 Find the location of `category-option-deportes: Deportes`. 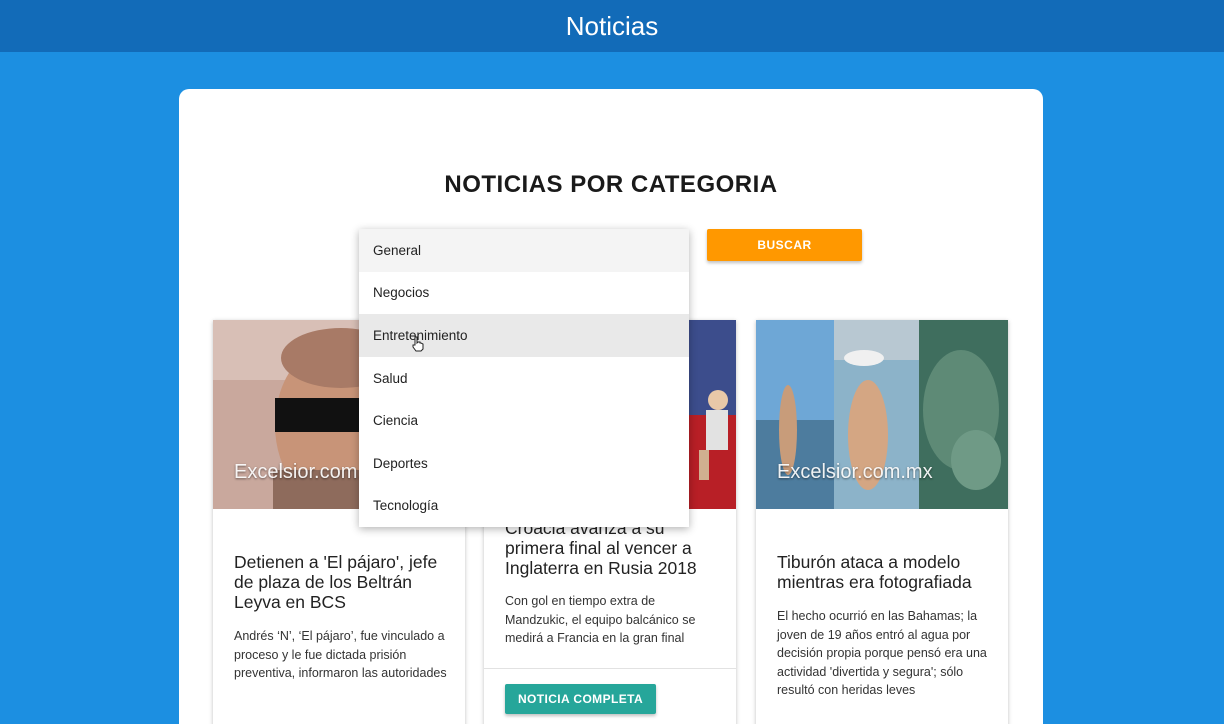

category-option-deportes: Deportes is located at coordinates (524, 463).